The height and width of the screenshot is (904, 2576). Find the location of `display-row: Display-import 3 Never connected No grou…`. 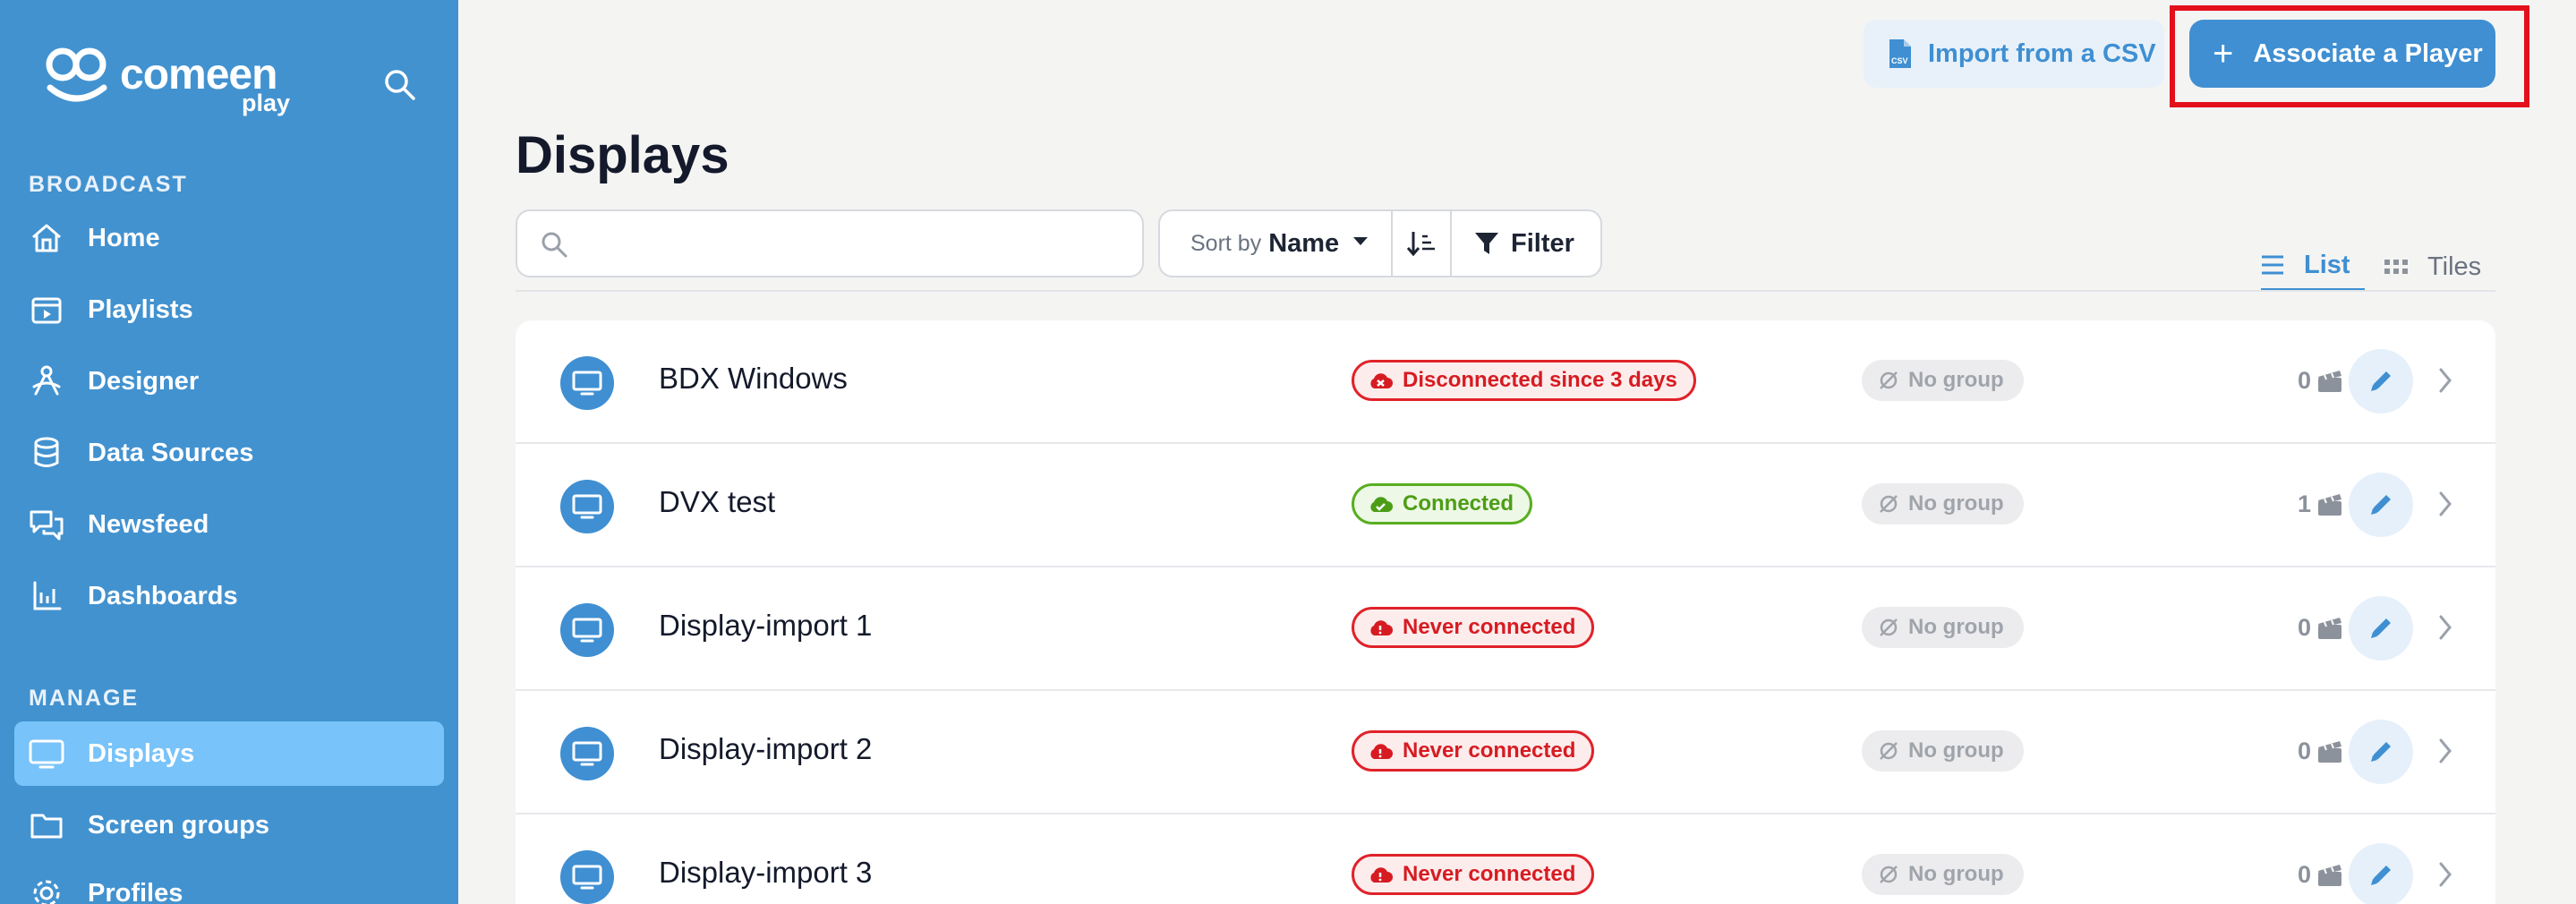

display-row: Display-import 3 Never connected No grou… is located at coordinates (1505, 859).